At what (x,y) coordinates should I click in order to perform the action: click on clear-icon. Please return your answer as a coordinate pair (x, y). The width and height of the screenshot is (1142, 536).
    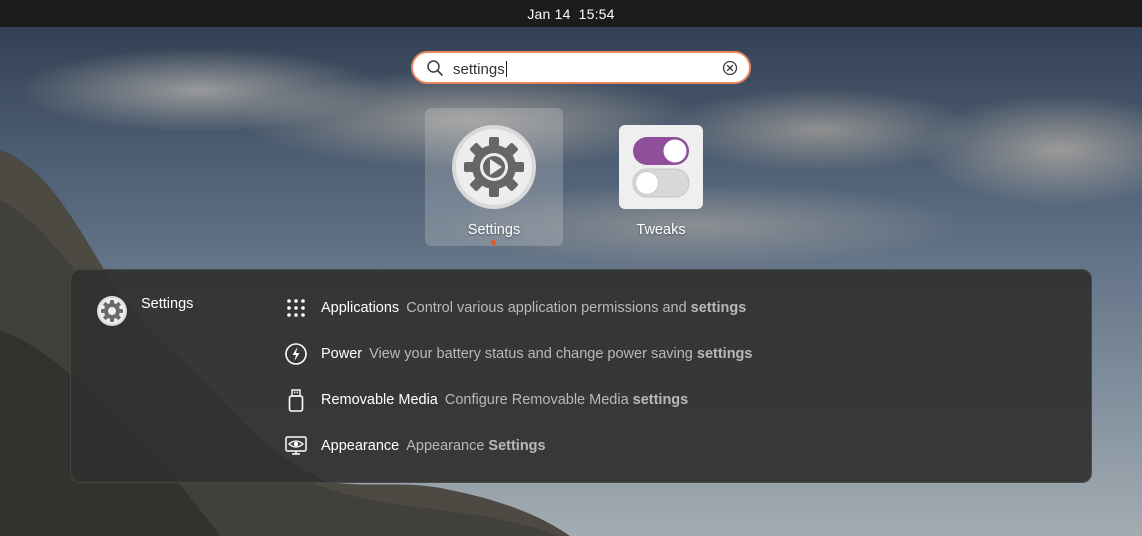
    Looking at the image, I should click on (730, 68).